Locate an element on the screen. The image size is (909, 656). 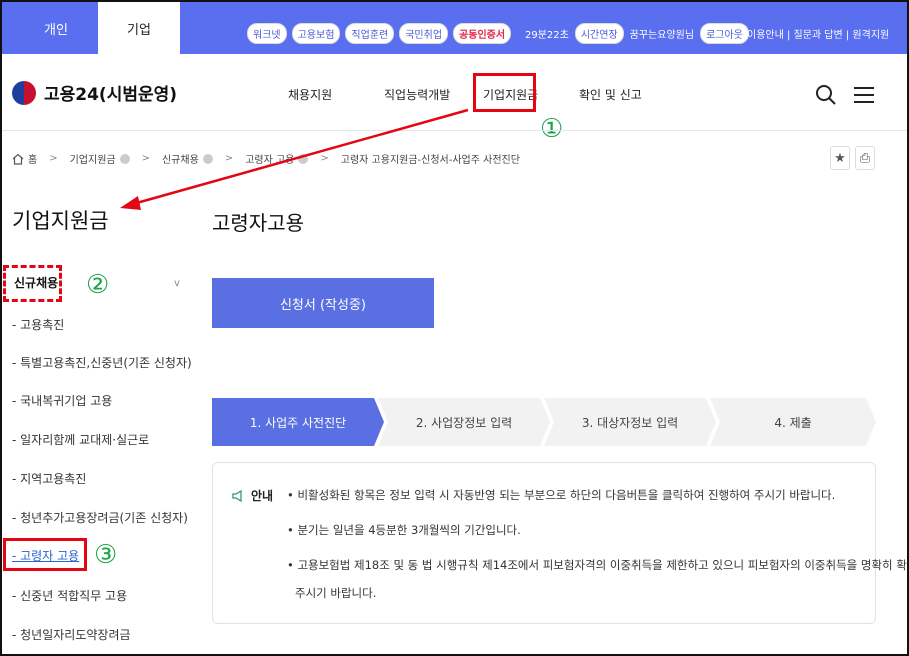
annotation-1: ① is located at coordinates (552, 129).